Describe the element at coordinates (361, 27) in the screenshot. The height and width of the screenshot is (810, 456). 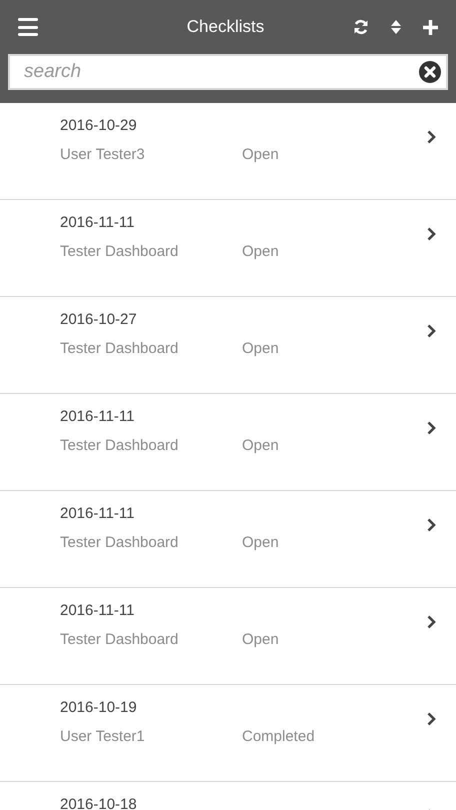
I see `refresh-icon` at that location.